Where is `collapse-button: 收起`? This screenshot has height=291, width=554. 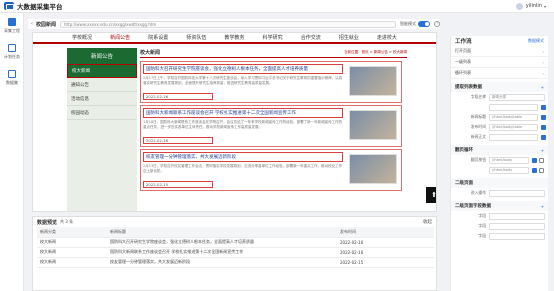 collapse-button: 收起 is located at coordinates (427, 222).